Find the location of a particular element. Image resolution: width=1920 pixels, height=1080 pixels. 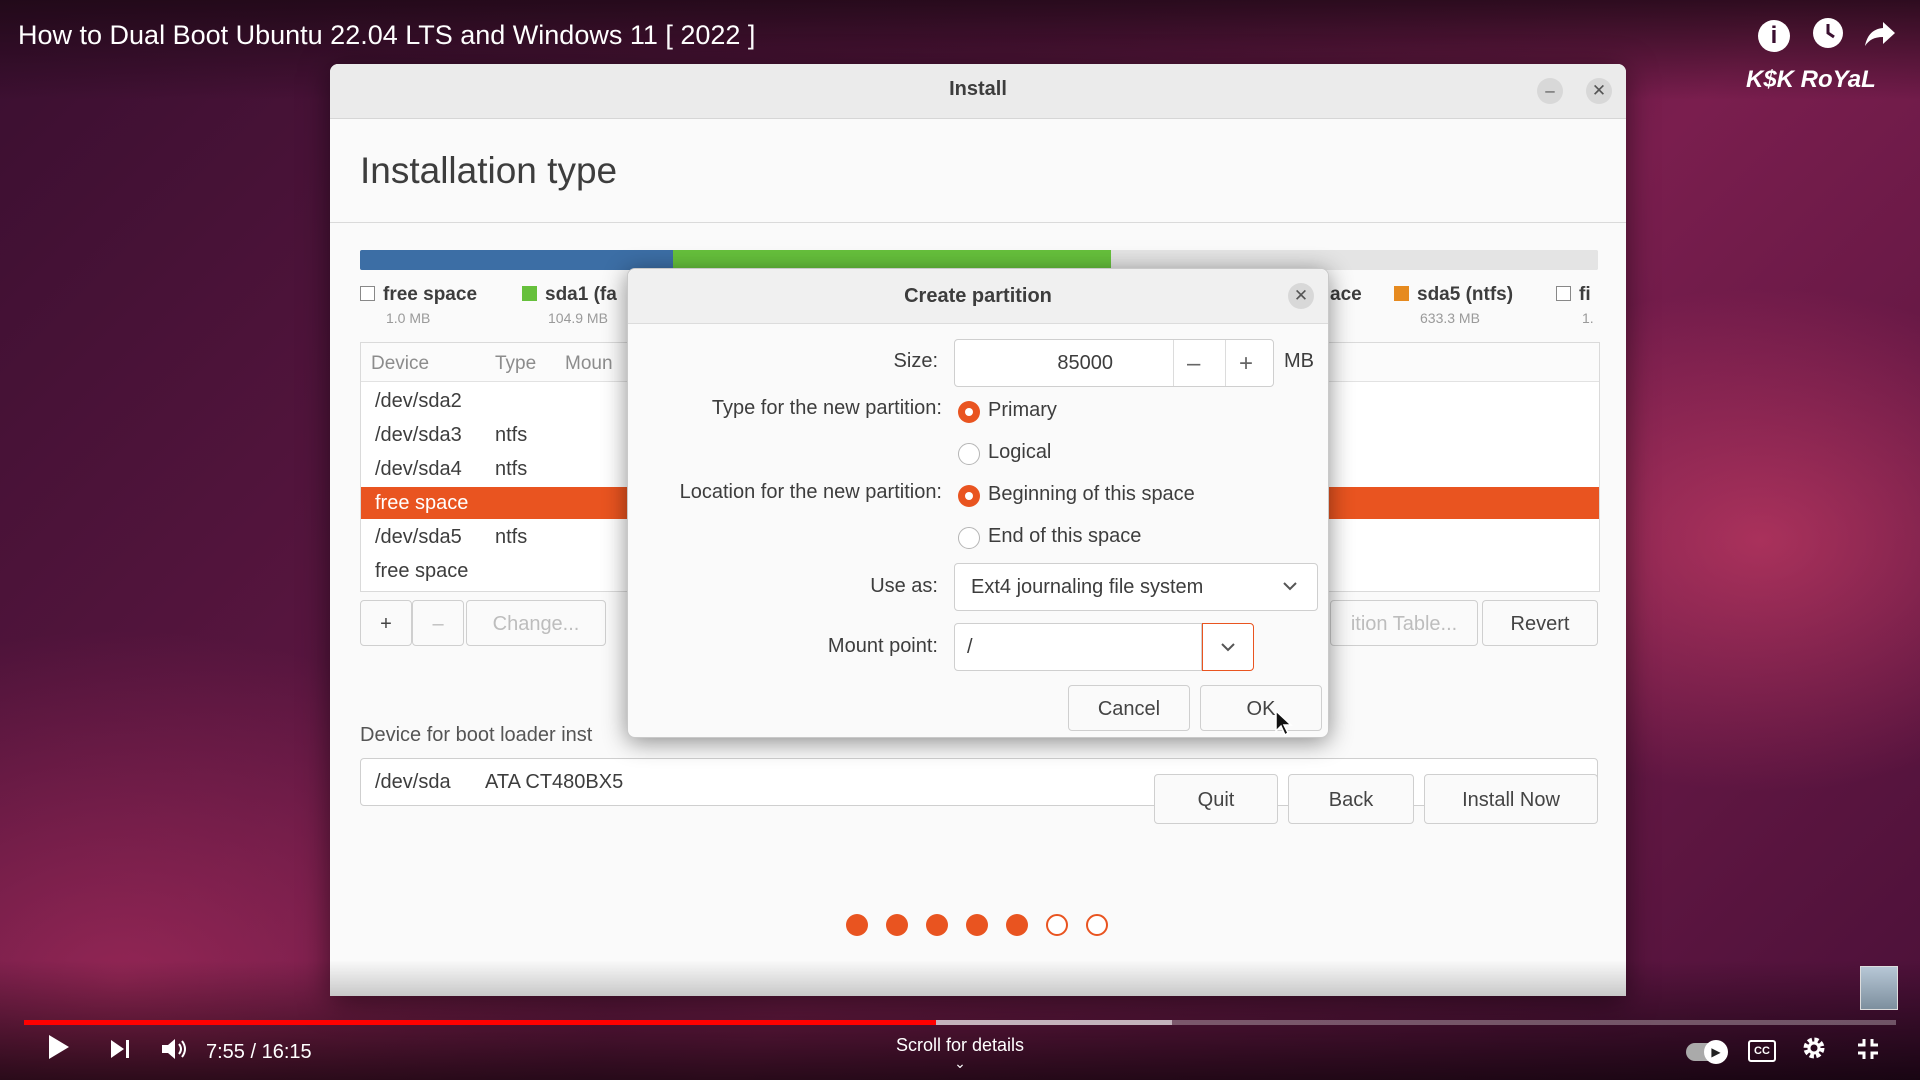

time-display: 7:55 / 16:15 is located at coordinates (259, 1052).